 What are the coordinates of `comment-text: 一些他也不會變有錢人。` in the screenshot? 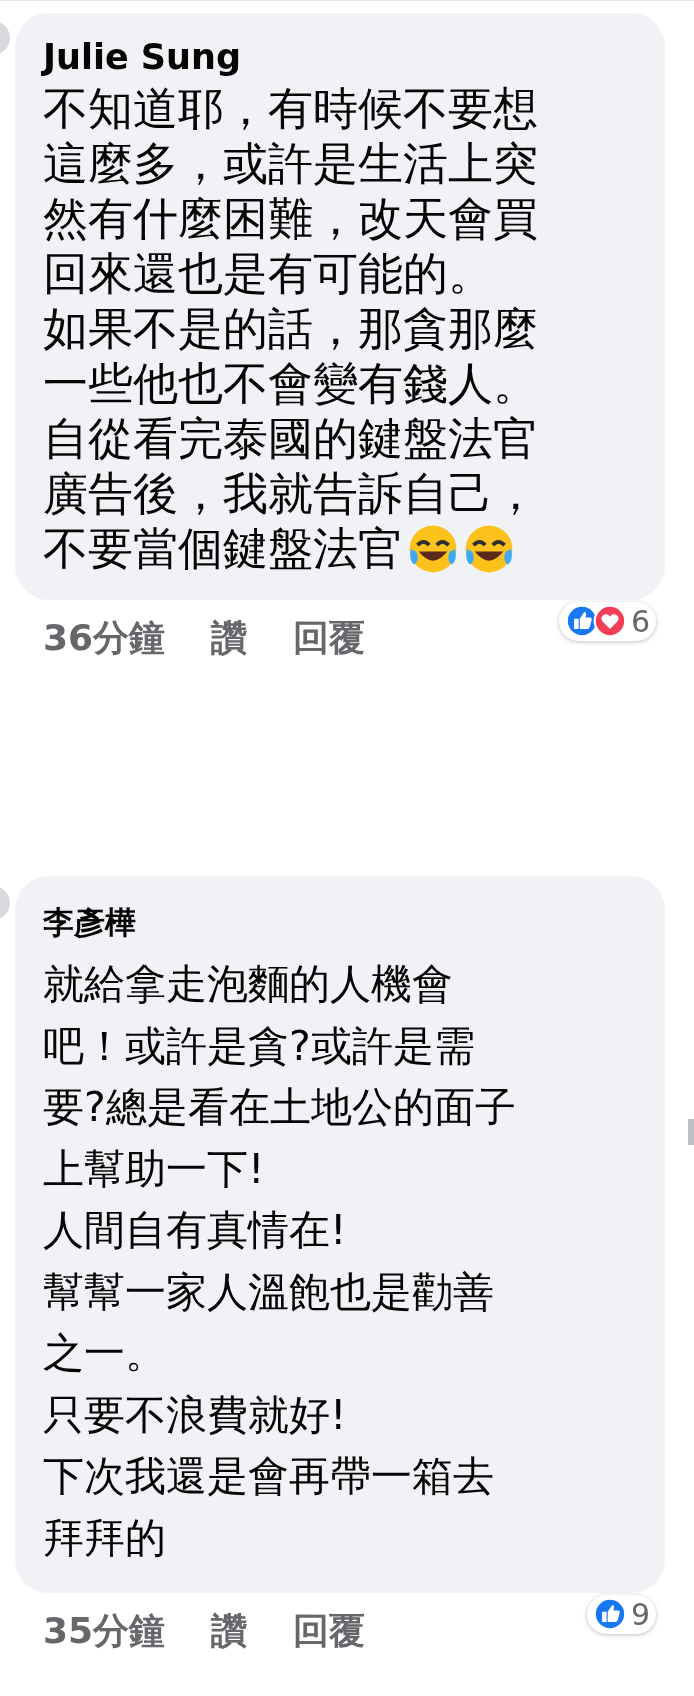 It's located at (290, 383).